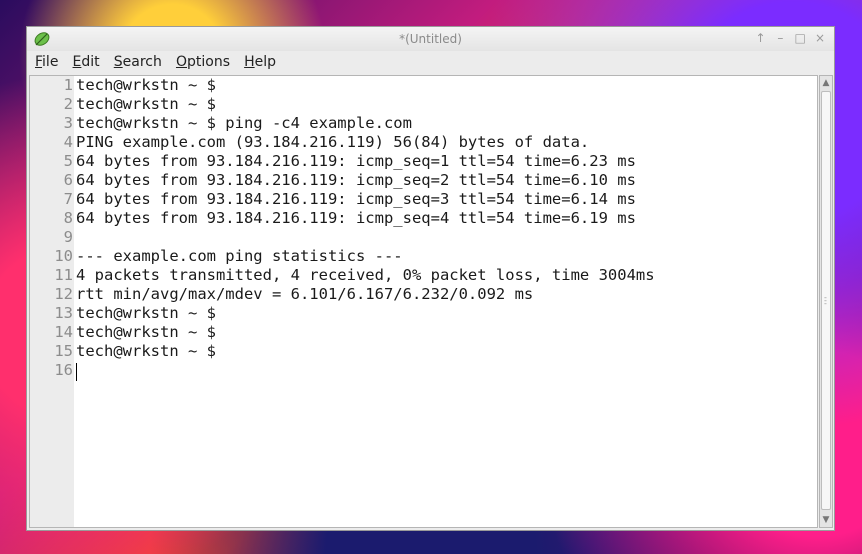 The image size is (862, 554). Describe the element at coordinates (203, 62) in the screenshot. I see `menu-options: Options` at that location.